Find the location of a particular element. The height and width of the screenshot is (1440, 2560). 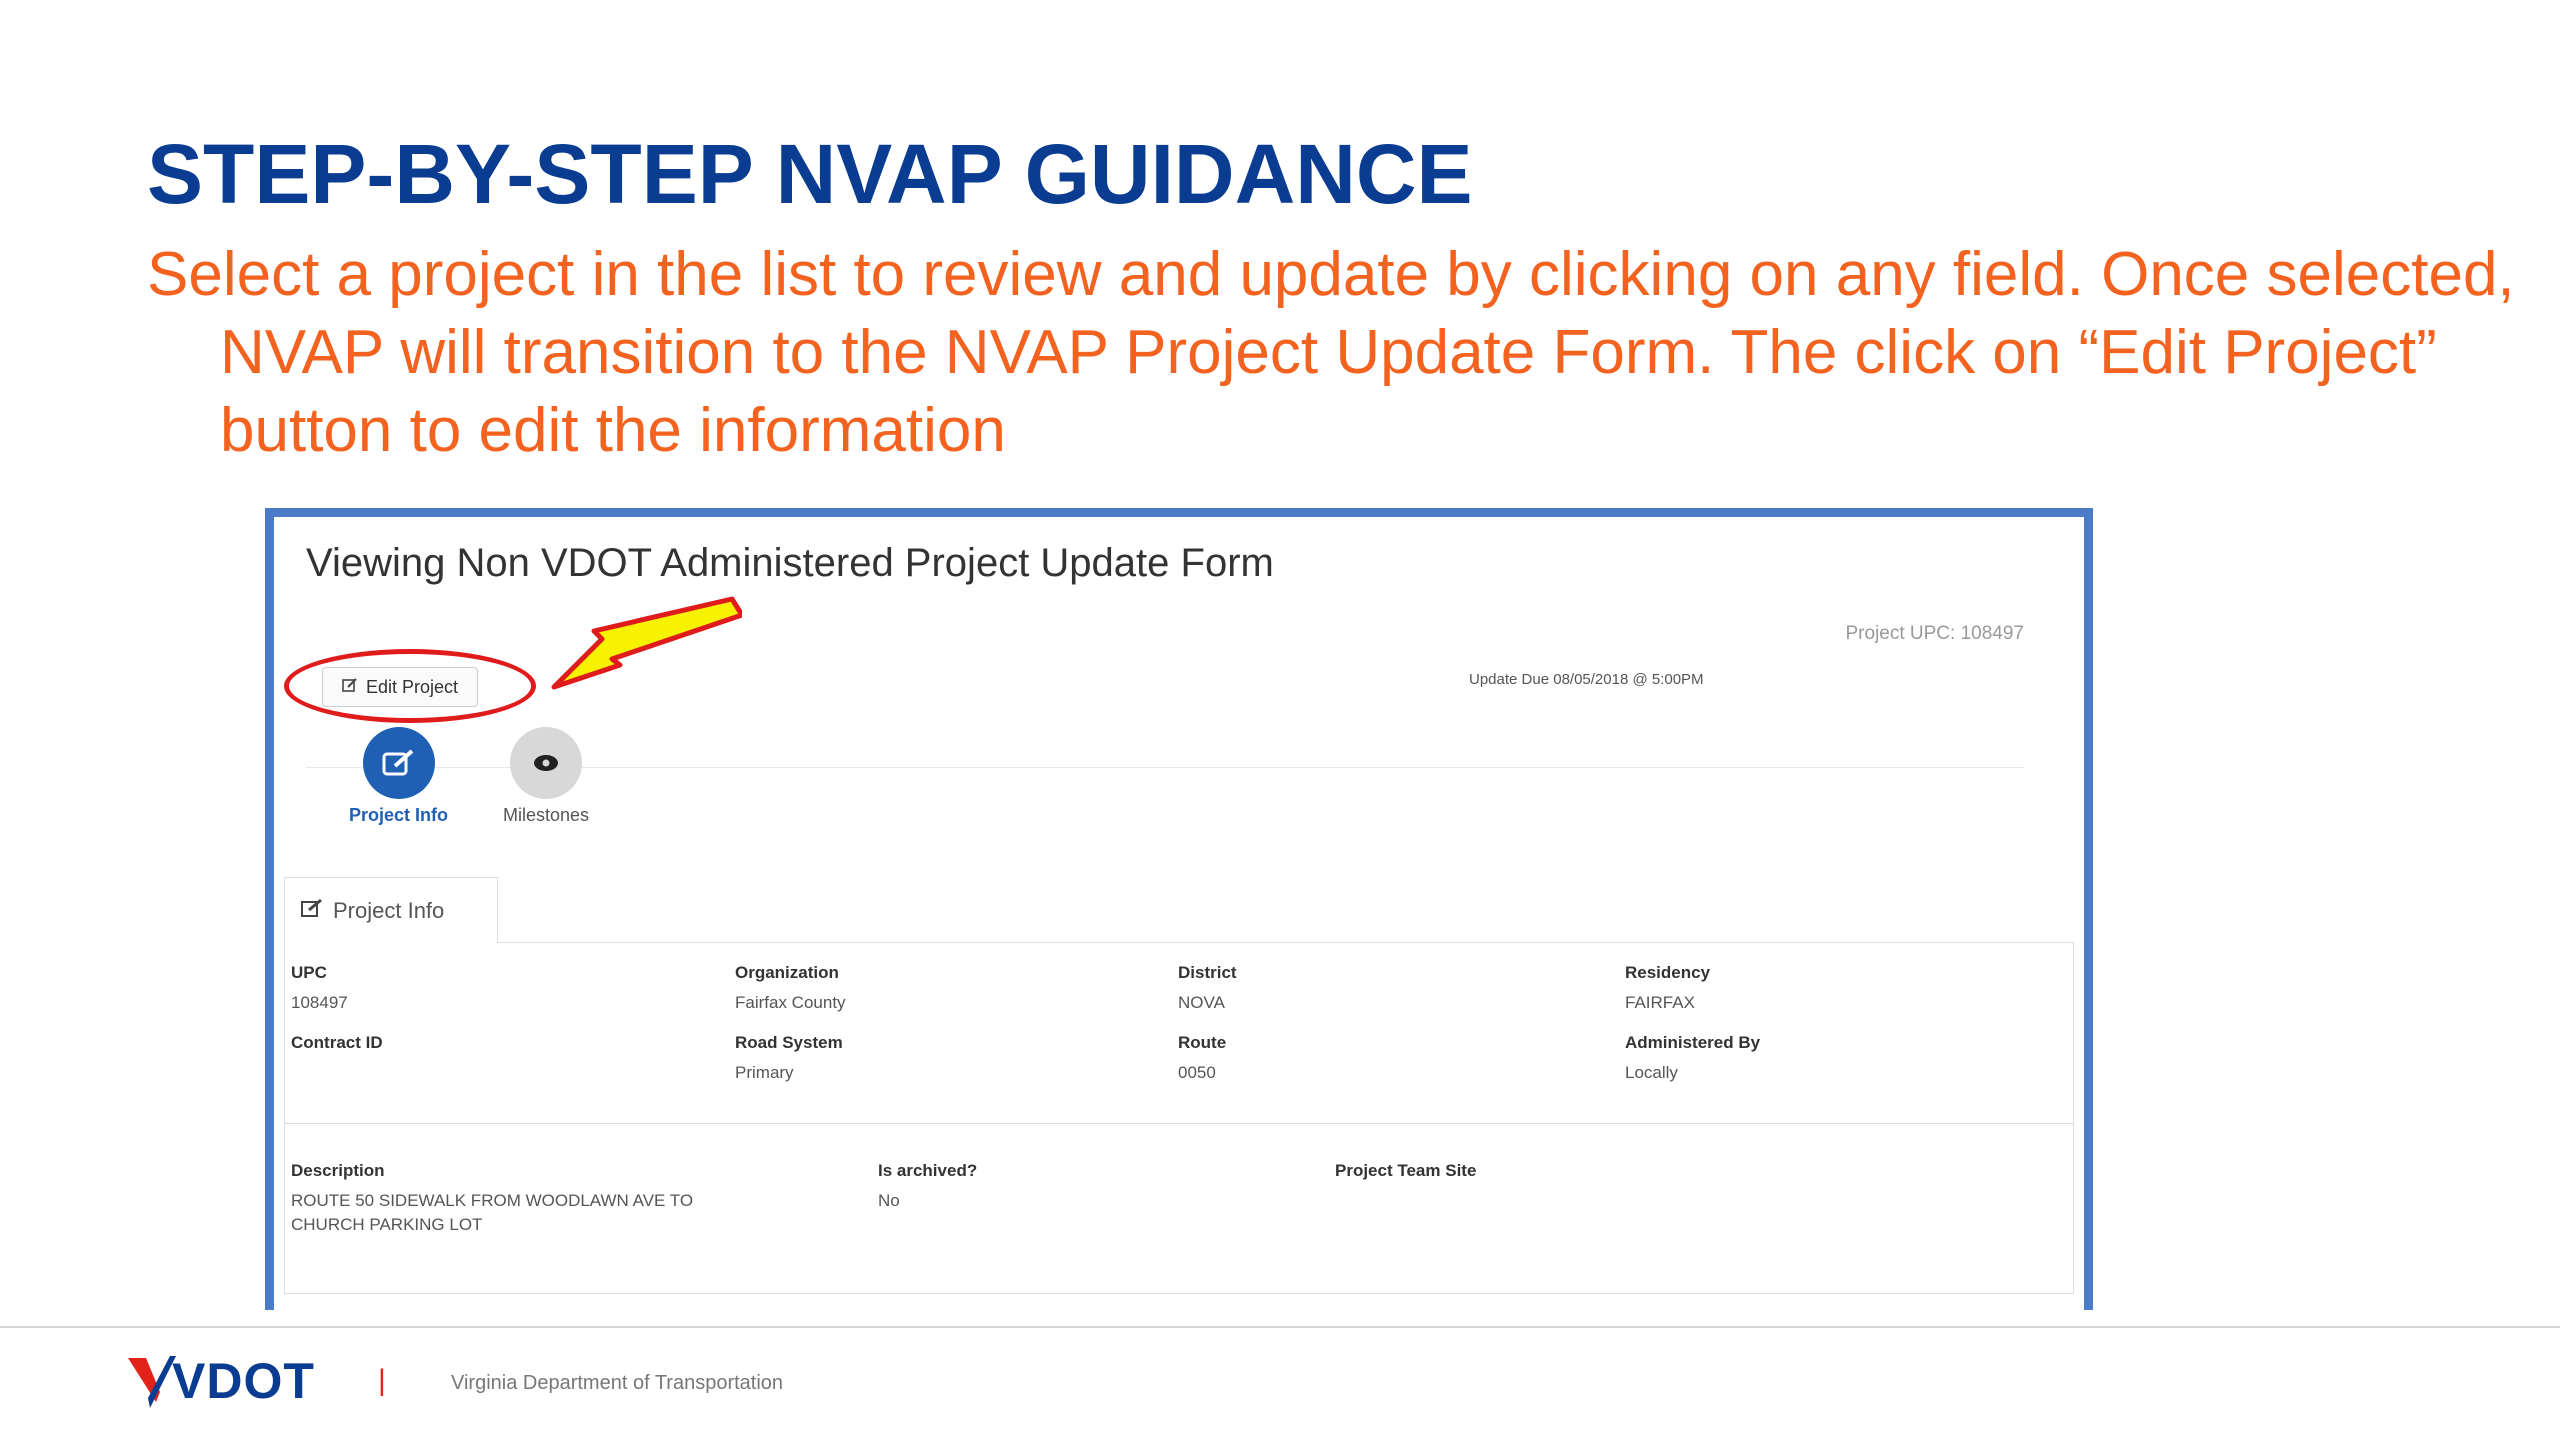

field-value: Locally is located at coordinates (1651, 1072).